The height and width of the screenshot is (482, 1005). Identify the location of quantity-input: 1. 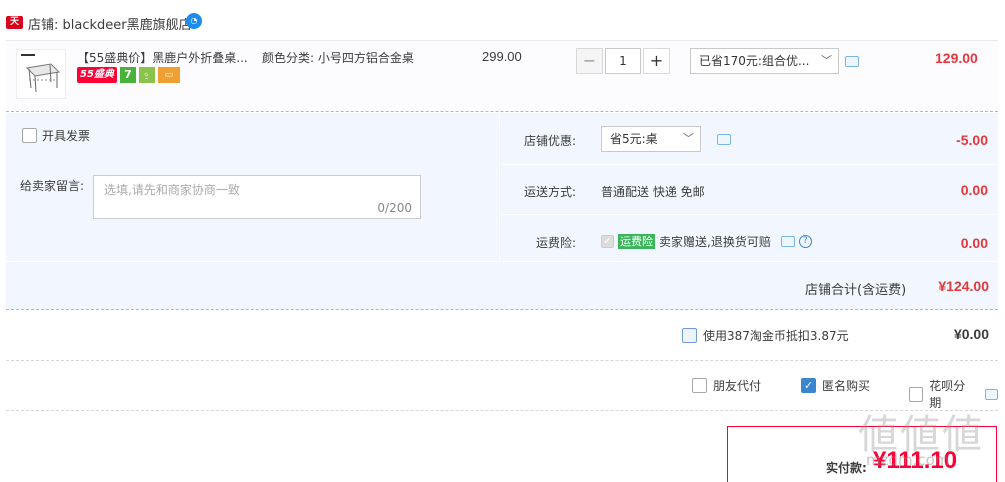
(623, 61).